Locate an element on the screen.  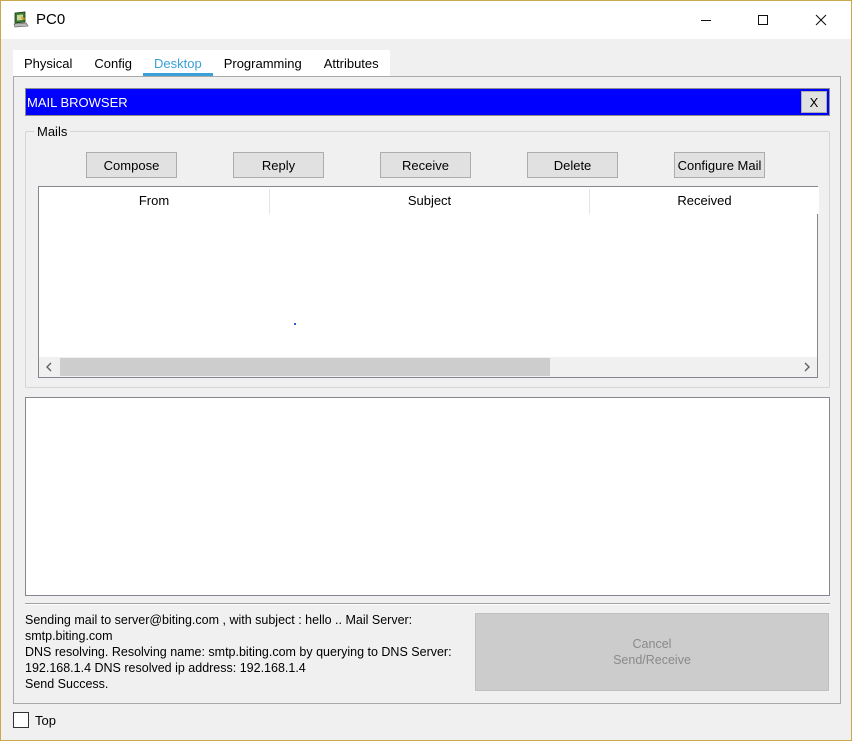
mail-browser-title: MAIL BROWSER is located at coordinates (77, 102).